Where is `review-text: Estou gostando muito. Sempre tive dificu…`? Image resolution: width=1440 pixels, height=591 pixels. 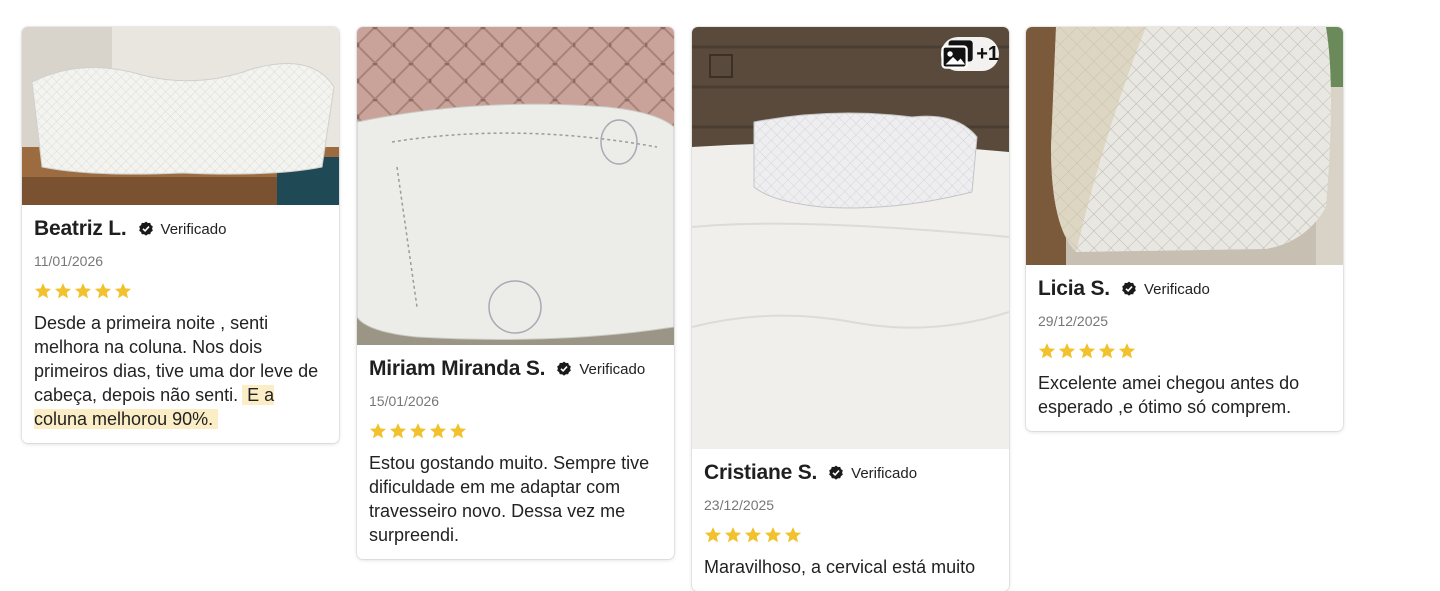
review-text: Estou gostando muito. Sempre tive dificu… is located at coordinates (509, 499).